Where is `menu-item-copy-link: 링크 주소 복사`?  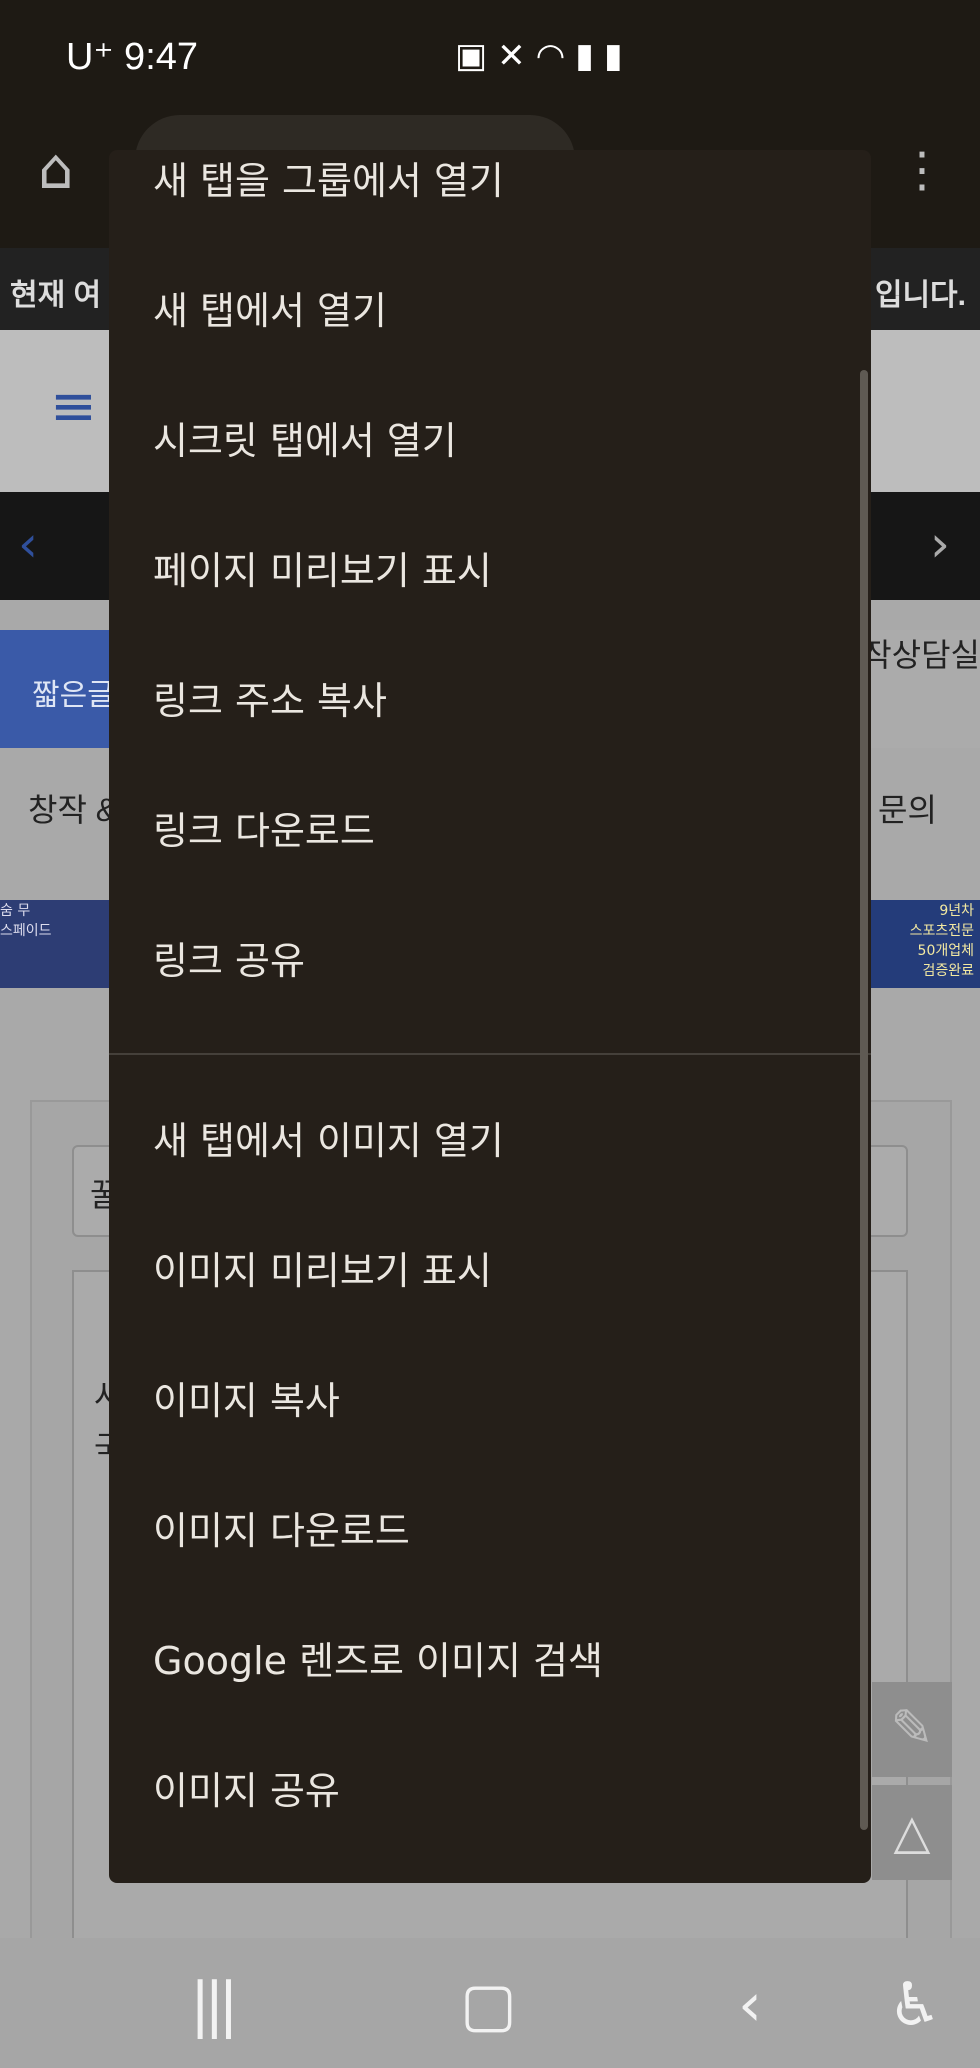
menu-item-copy-link: 링크 주소 복사 is located at coordinates (270, 697).